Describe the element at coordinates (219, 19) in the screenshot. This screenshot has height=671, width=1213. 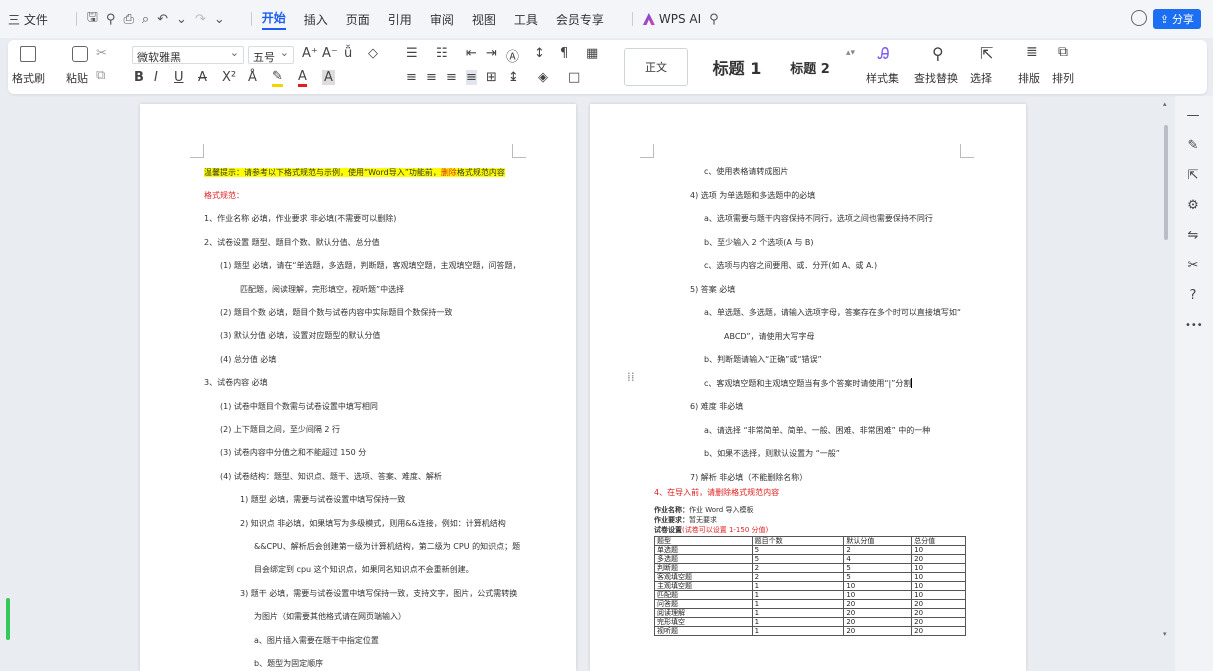
I see `customize-dropdown-icon: ⌄` at that location.